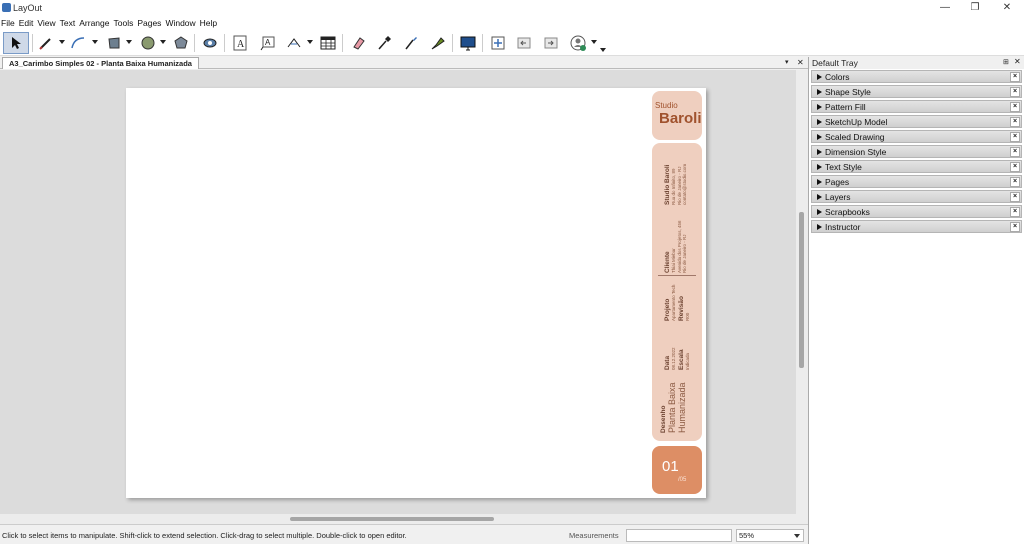 This screenshot has height=544, width=1024. I want to click on line-tool-button, so click(46, 43).